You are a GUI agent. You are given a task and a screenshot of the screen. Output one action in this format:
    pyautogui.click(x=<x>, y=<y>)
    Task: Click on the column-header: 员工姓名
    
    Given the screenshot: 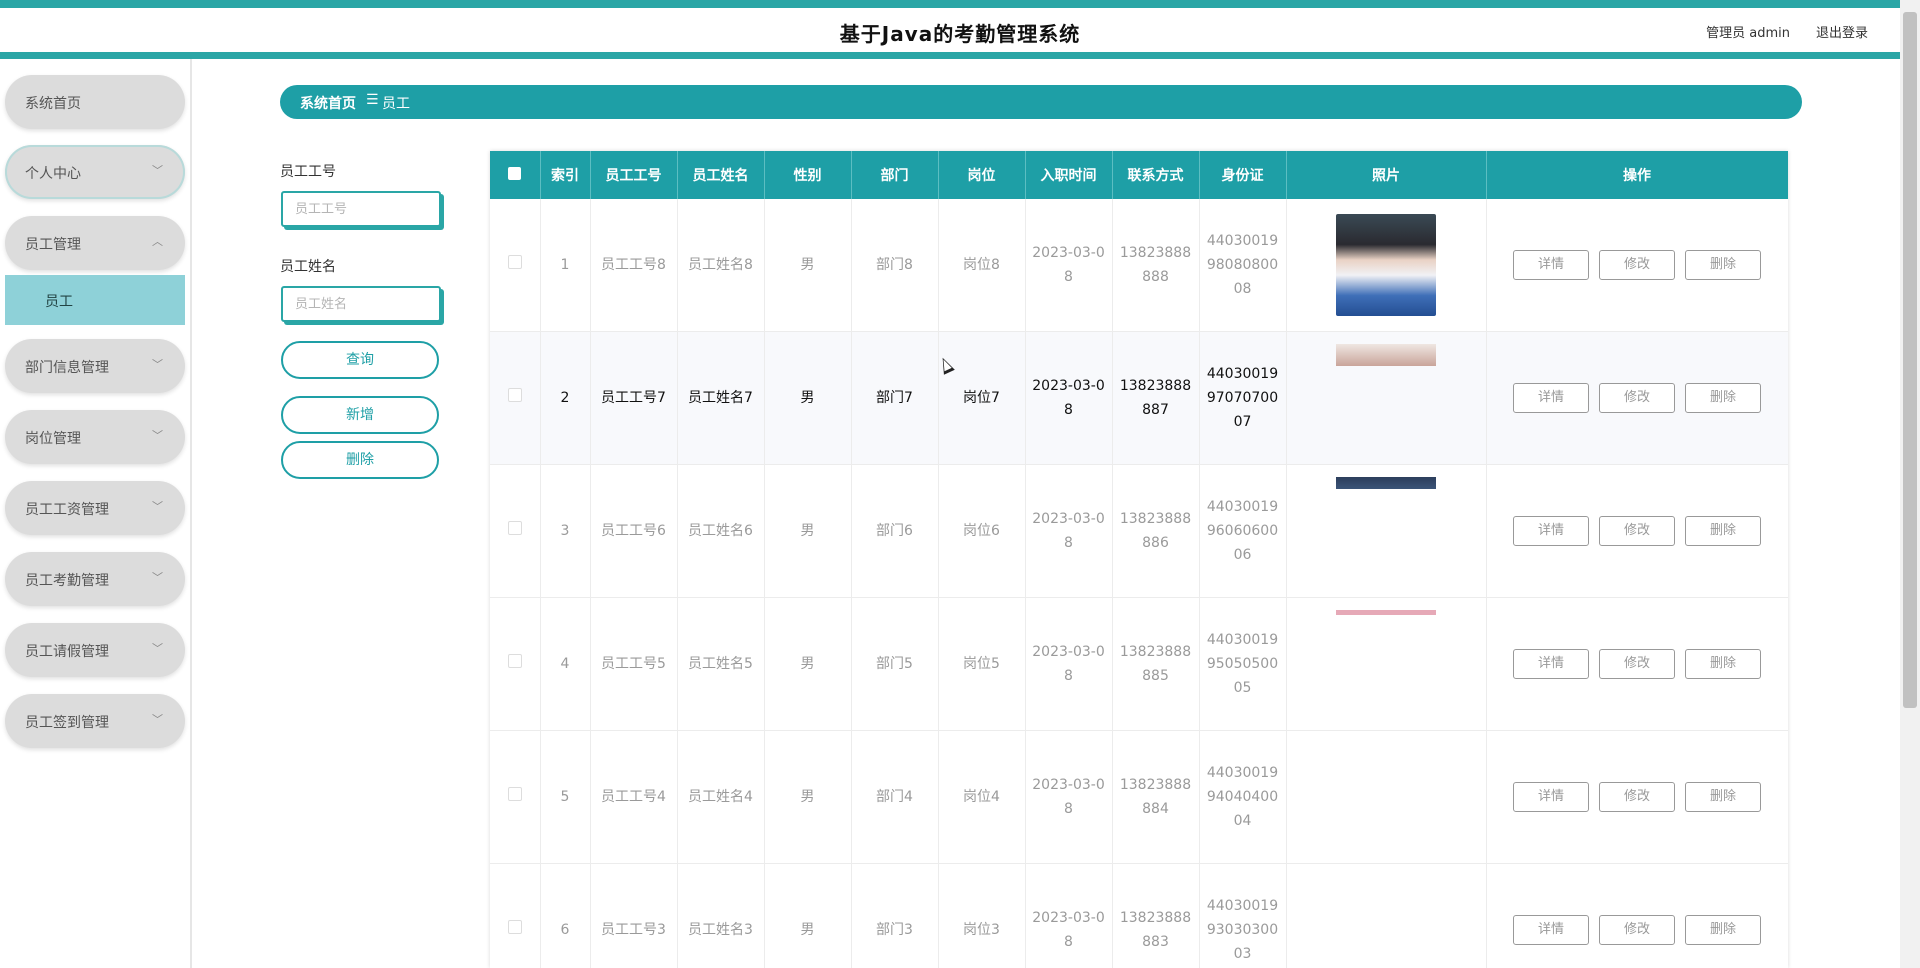 What is the action you would take?
    pyautogui.click(x=721, y=175)
    